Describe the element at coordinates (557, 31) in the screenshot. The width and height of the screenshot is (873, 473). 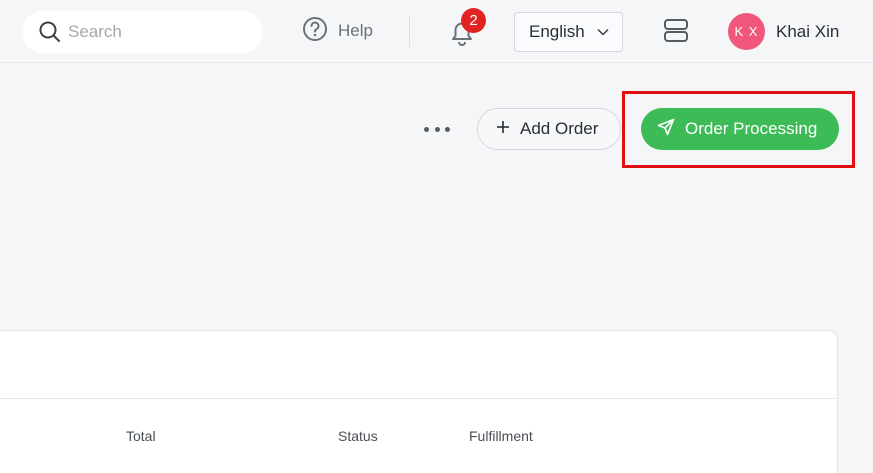
I see `language-label: English` at that location.